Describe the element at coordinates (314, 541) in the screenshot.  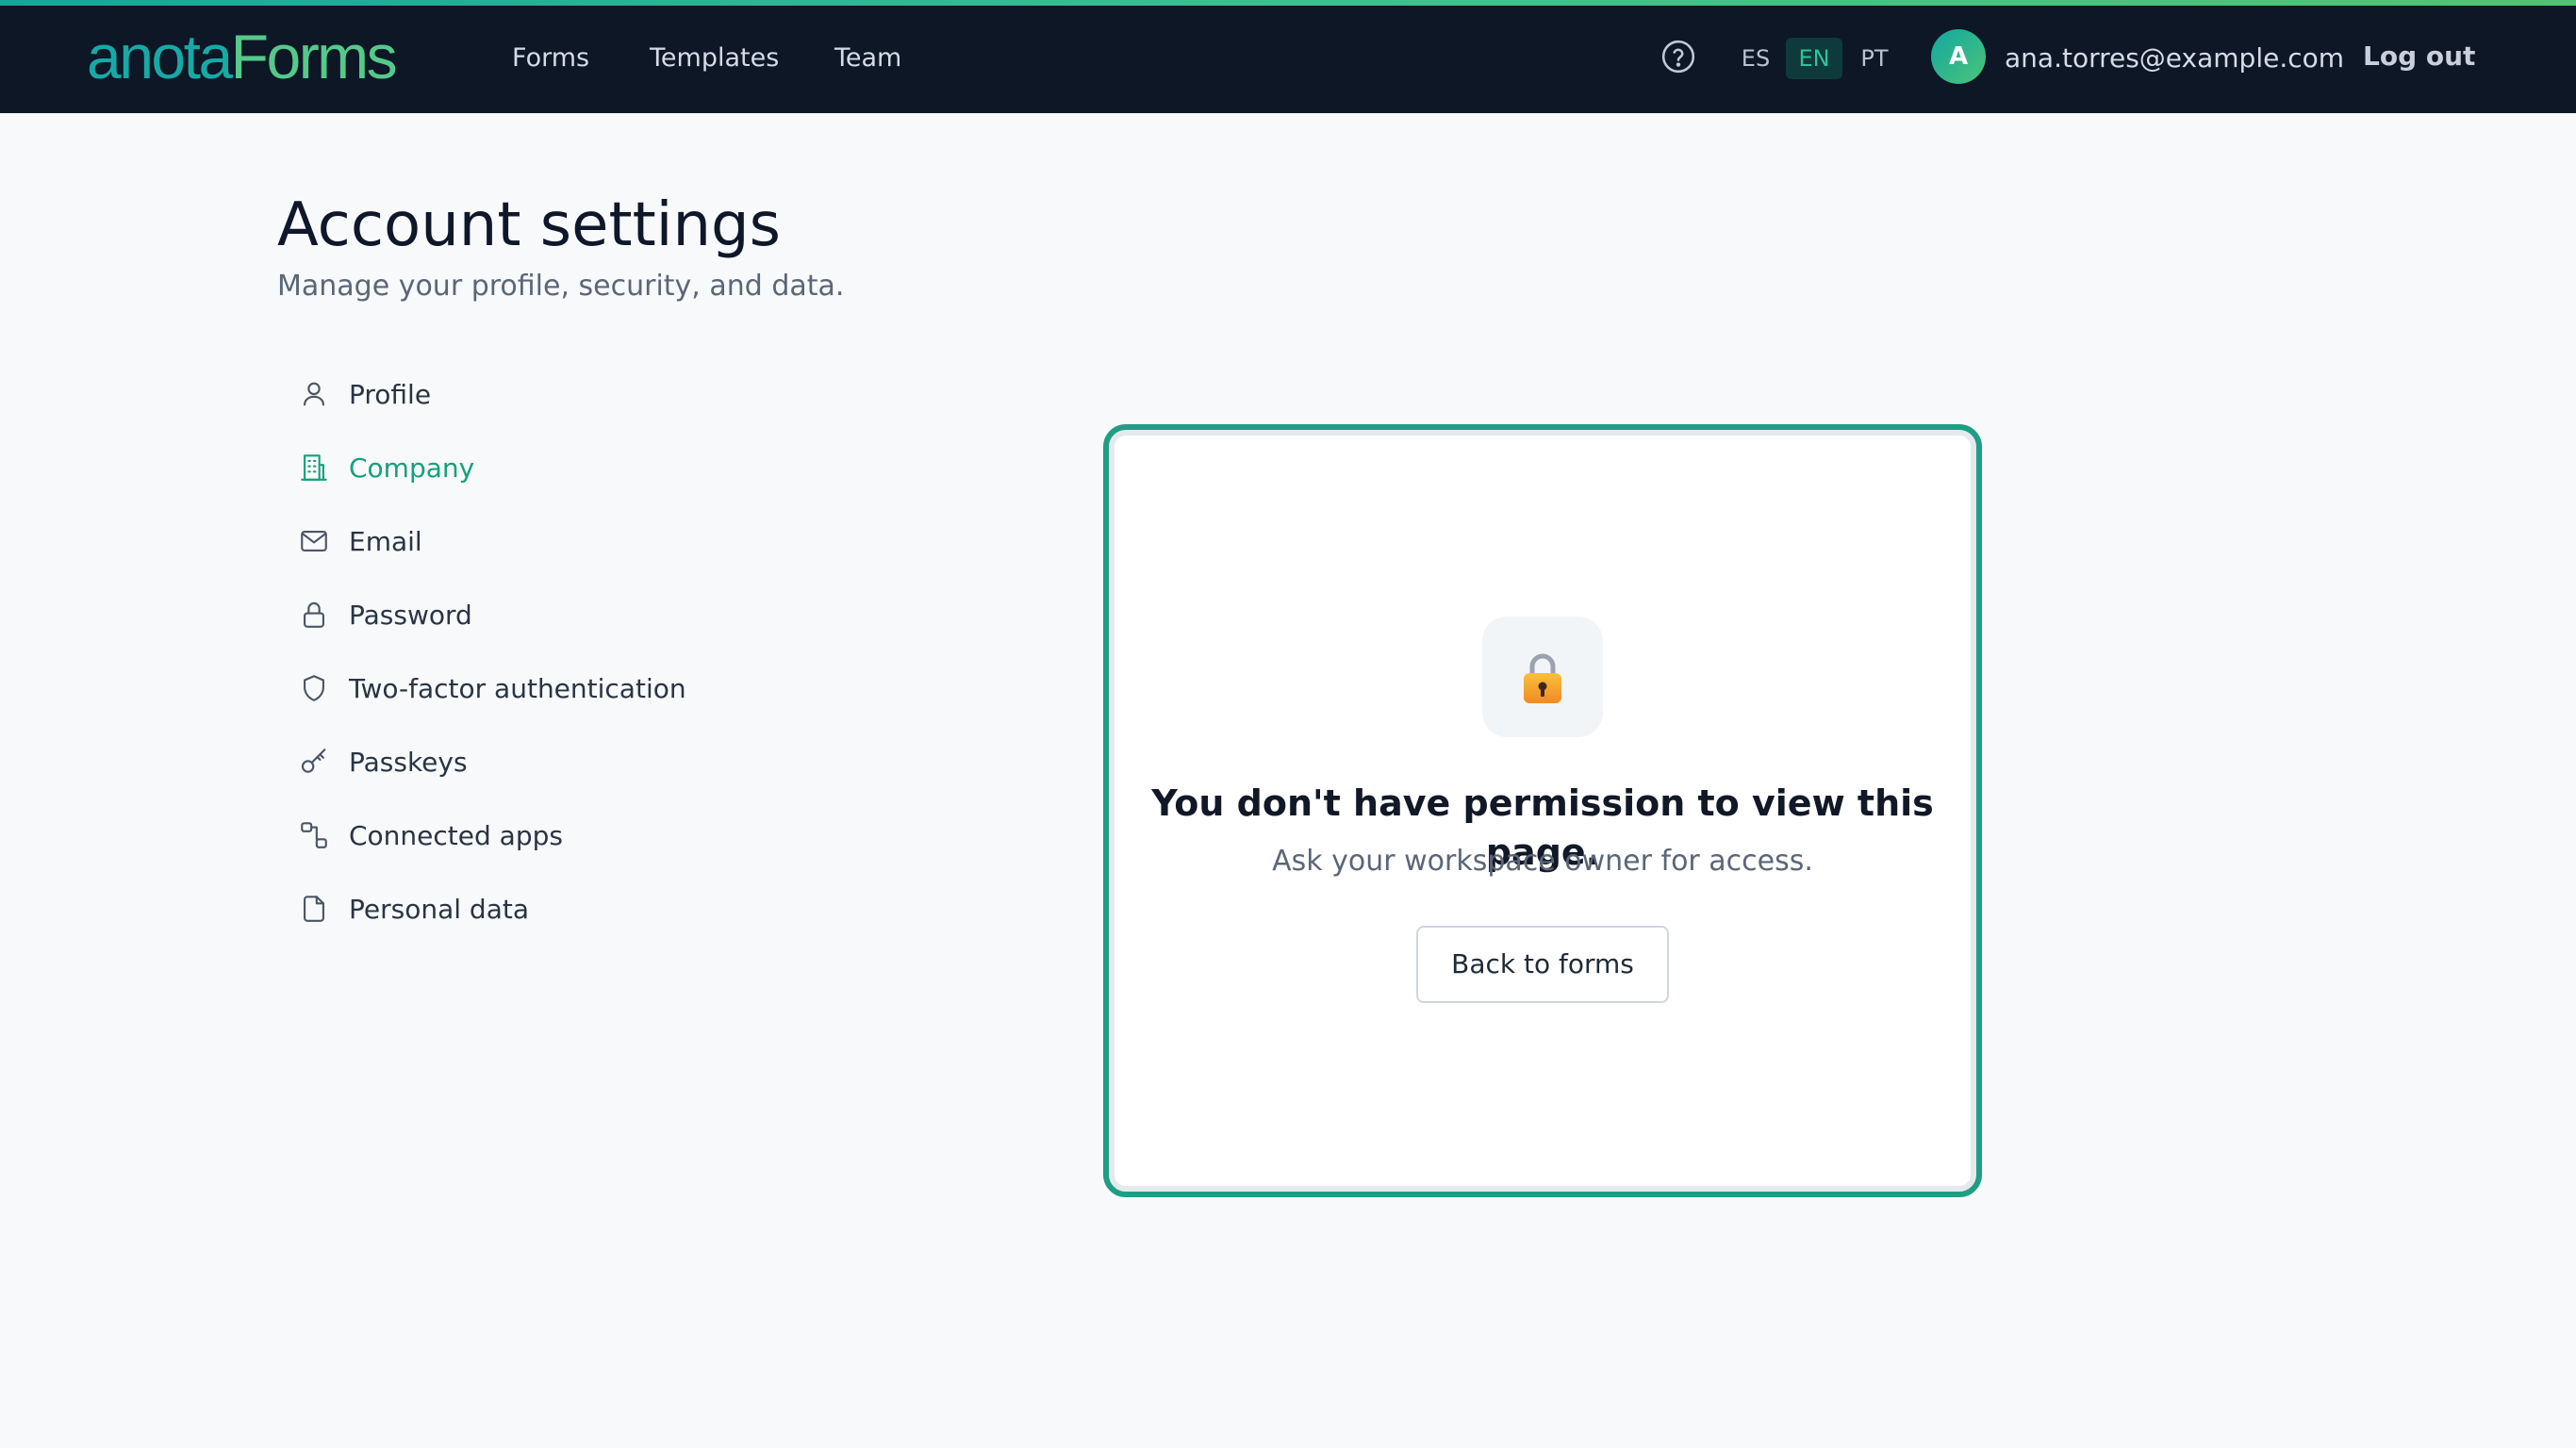
I see `mail-icon` at that location.